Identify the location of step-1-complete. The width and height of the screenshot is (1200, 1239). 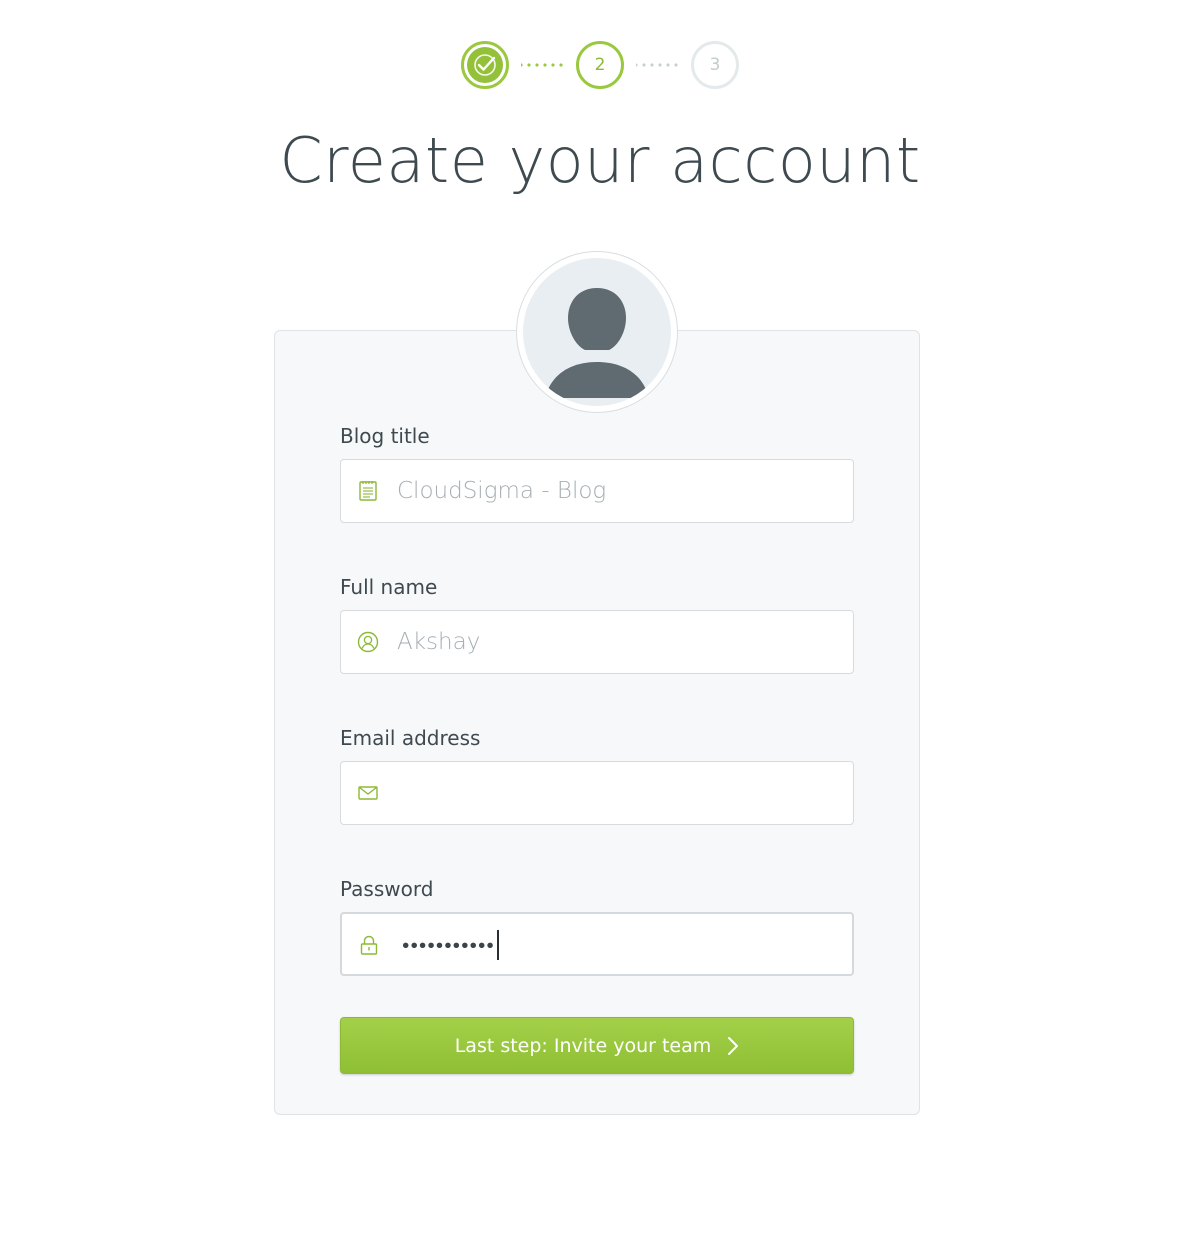
(485, 65).